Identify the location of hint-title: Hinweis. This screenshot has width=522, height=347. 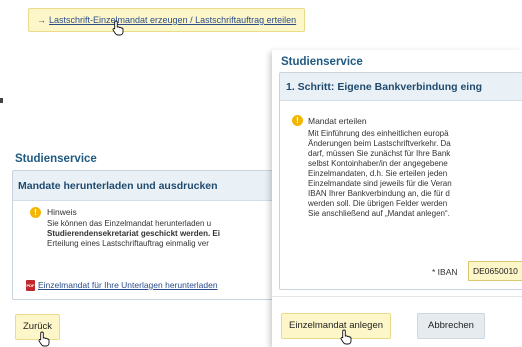
(62, 212).